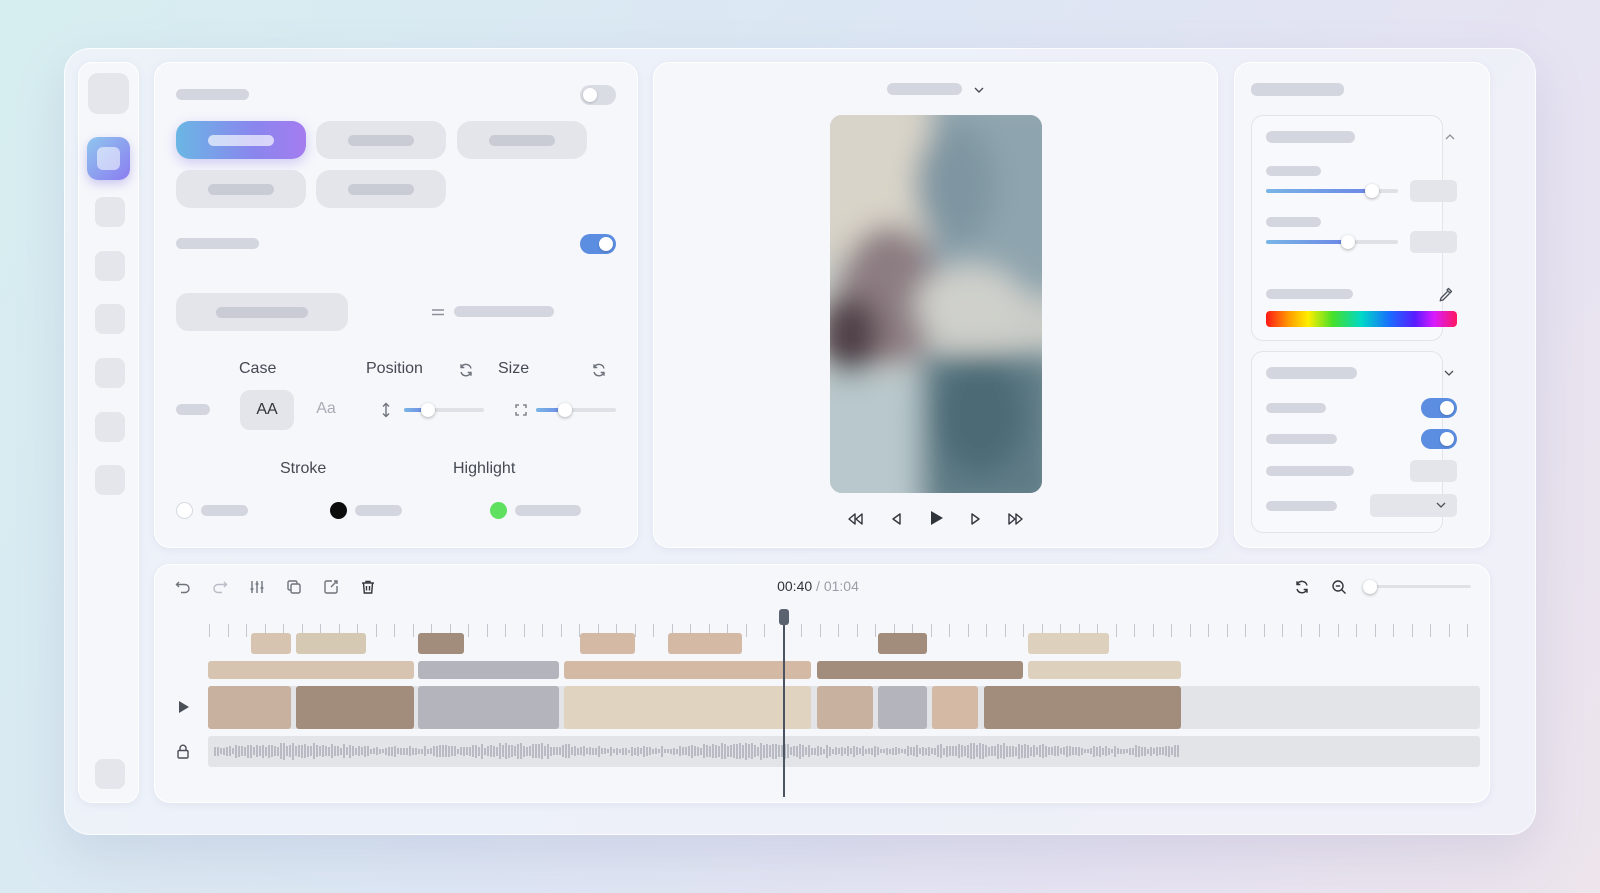  I want to click on option2-toggle, so click(1439, 439).